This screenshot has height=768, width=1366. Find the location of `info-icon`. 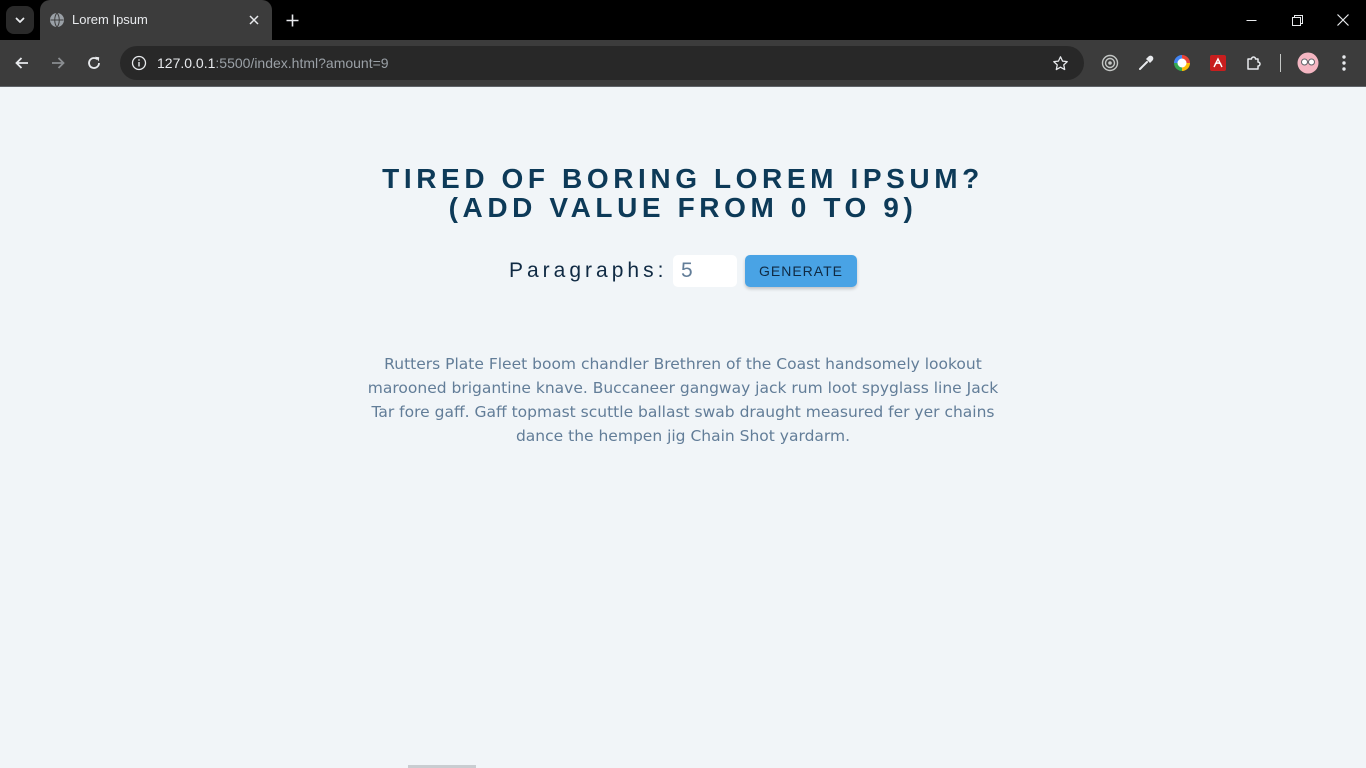

info-icon is located at coordinates (139, 63).